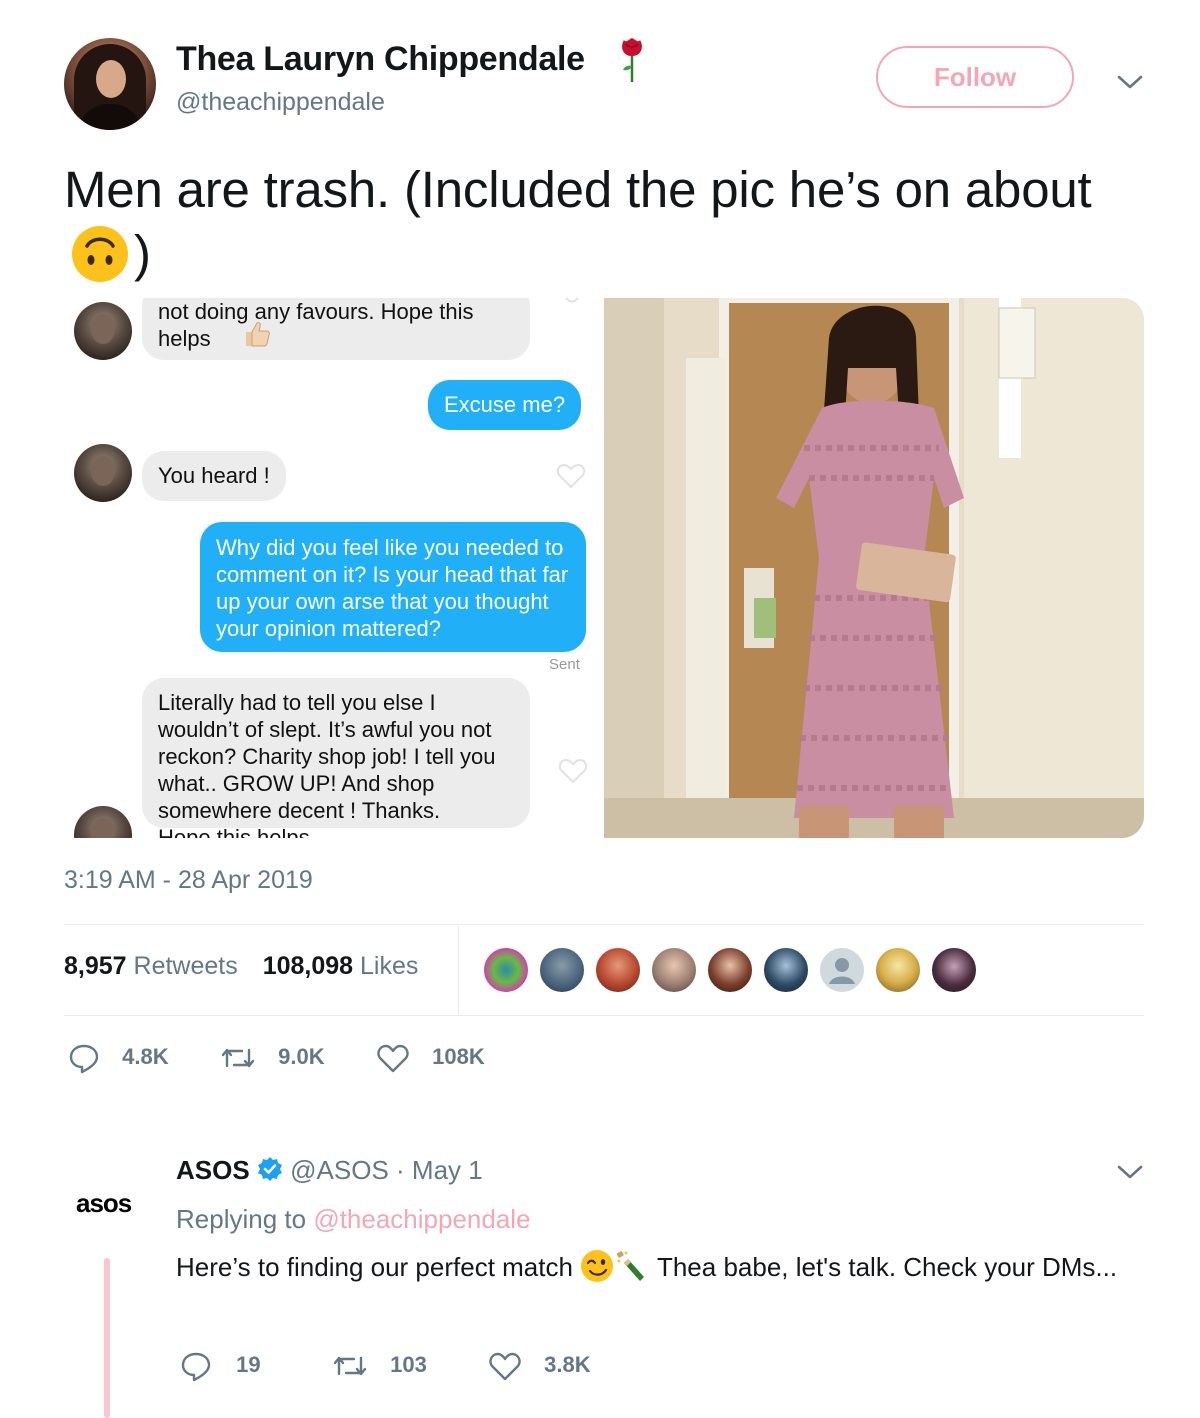 This screenshot has height=1418, width=1200. What do you see at coordinates (386, 1170) in the screenshot?
I see `reply-handle-date: @ASOS · May 1` at bounding box center [386, 1170].